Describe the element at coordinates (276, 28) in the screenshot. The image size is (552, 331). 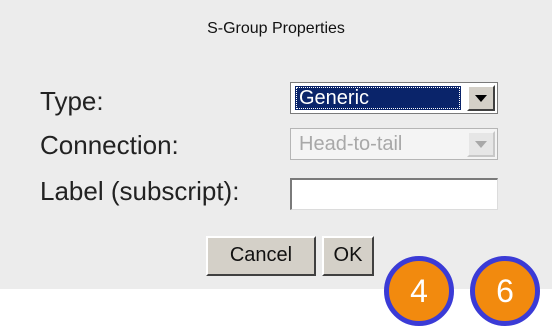
I see `dialog-title: S-Group Properties` at that location.